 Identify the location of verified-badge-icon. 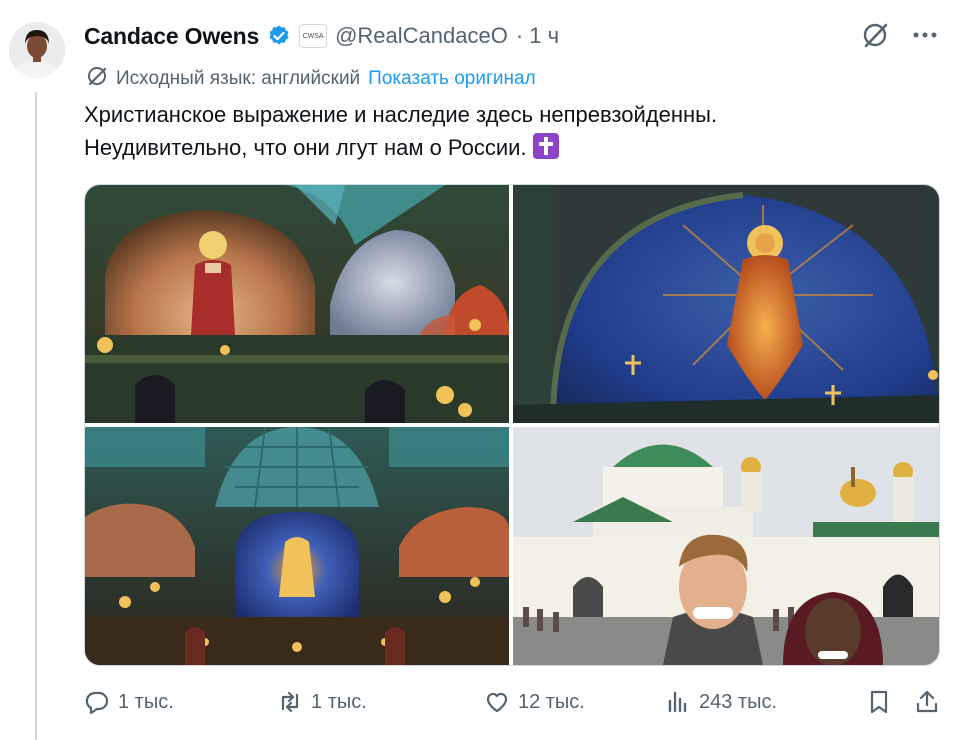
(279, 36).